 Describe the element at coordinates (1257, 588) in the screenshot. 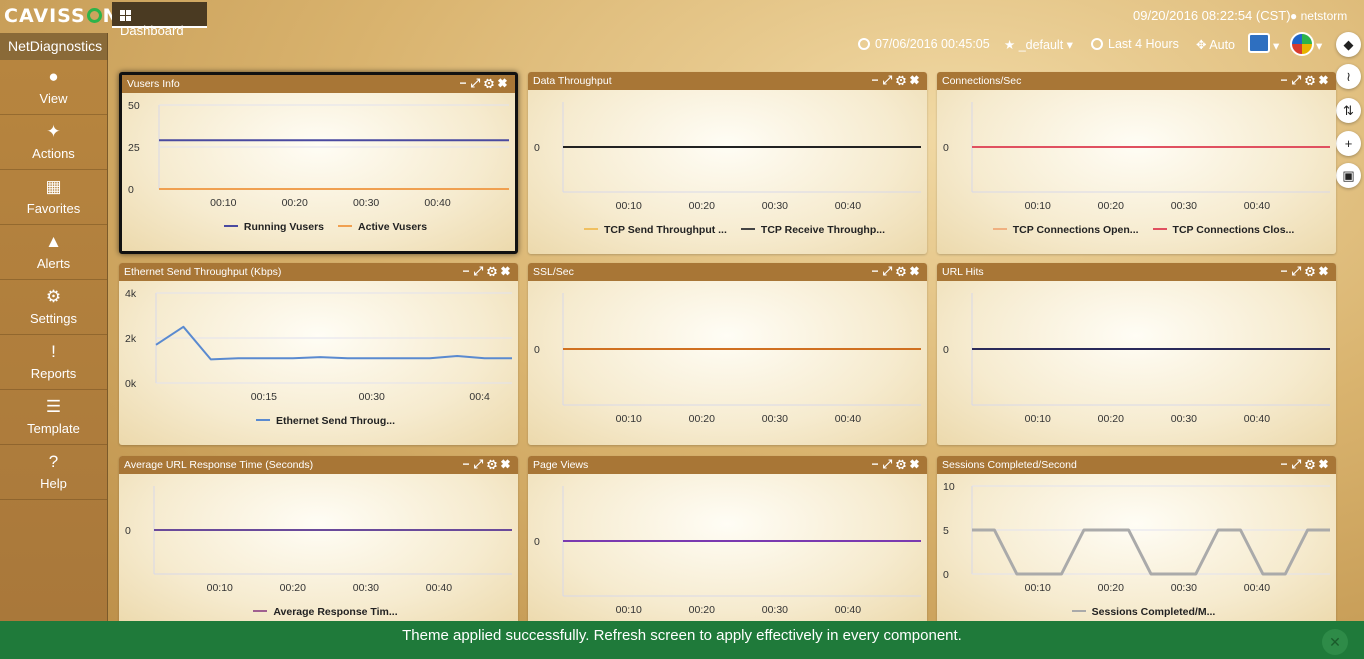

I see `x-tick-label: 00:40` at that location.